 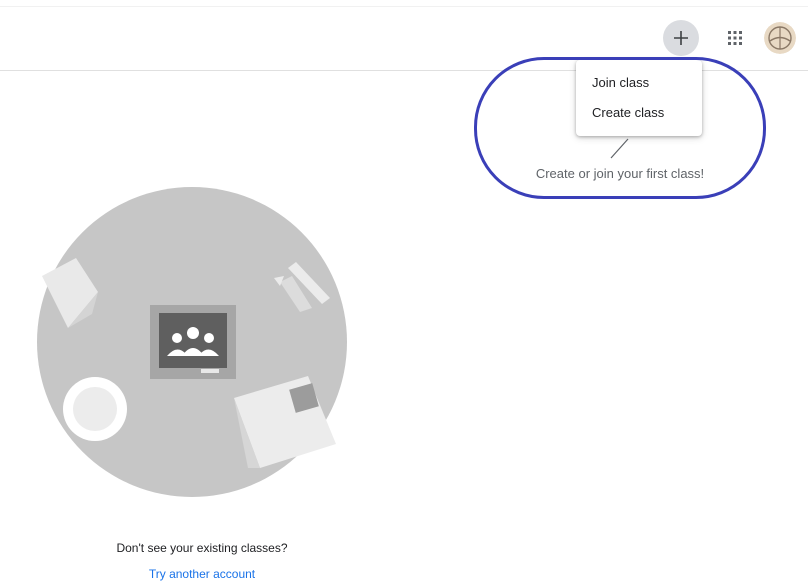 I want to click on add-class-button, so click(x=681, y=38).